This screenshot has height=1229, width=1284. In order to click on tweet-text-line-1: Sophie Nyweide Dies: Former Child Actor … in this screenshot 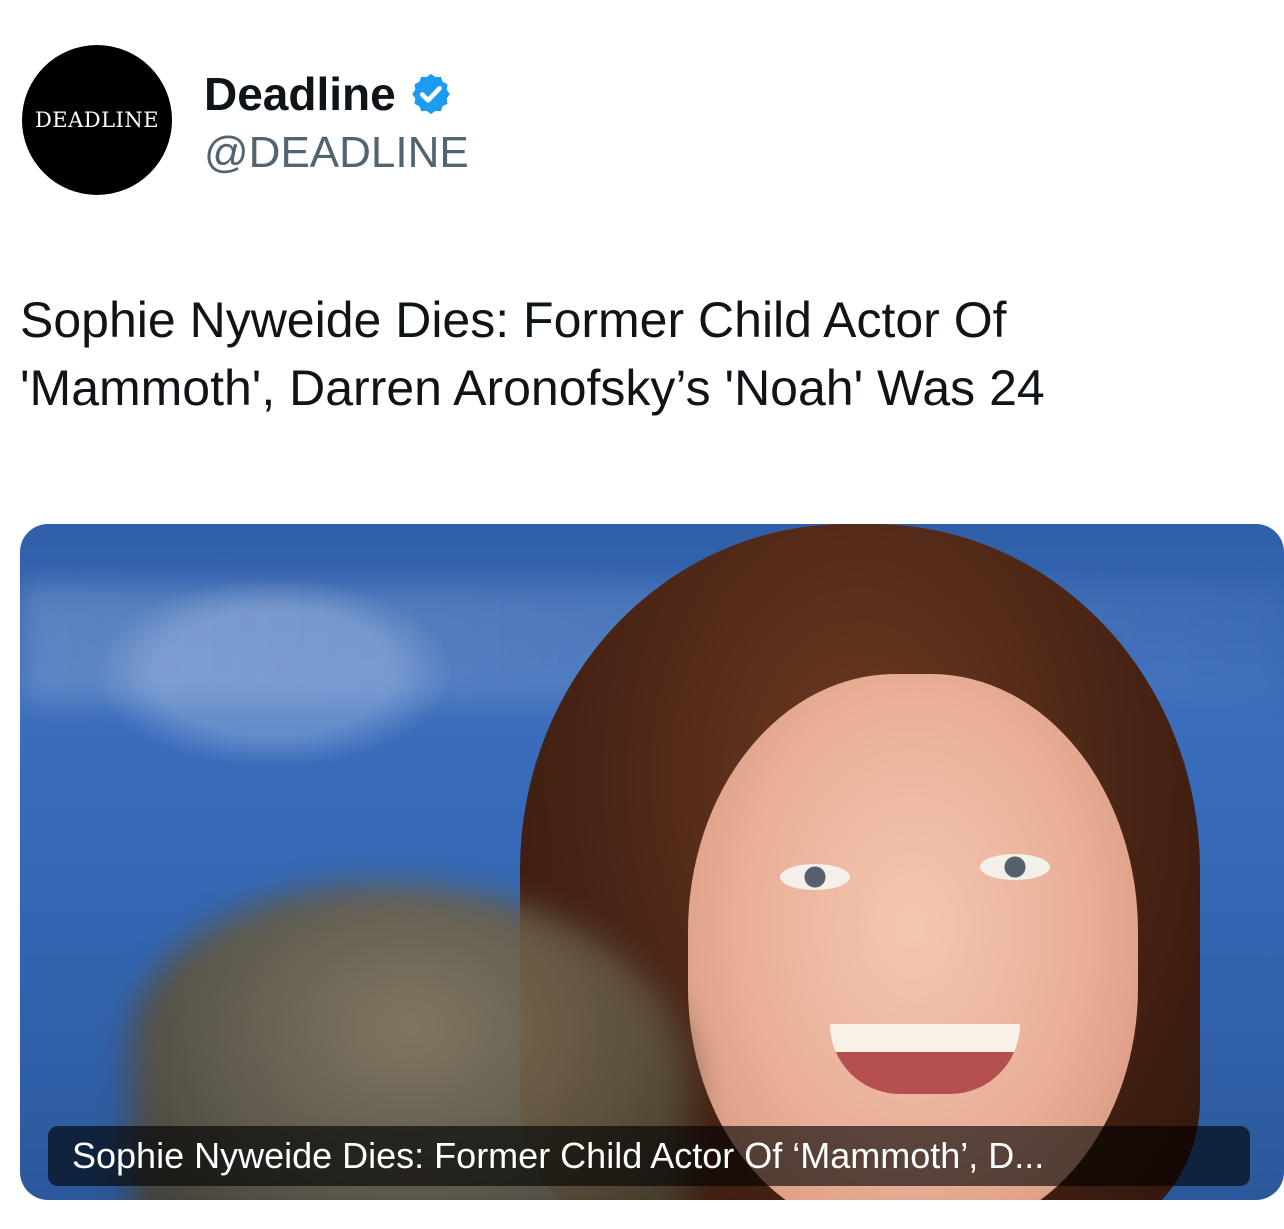, I will do `click(513, 320)`.